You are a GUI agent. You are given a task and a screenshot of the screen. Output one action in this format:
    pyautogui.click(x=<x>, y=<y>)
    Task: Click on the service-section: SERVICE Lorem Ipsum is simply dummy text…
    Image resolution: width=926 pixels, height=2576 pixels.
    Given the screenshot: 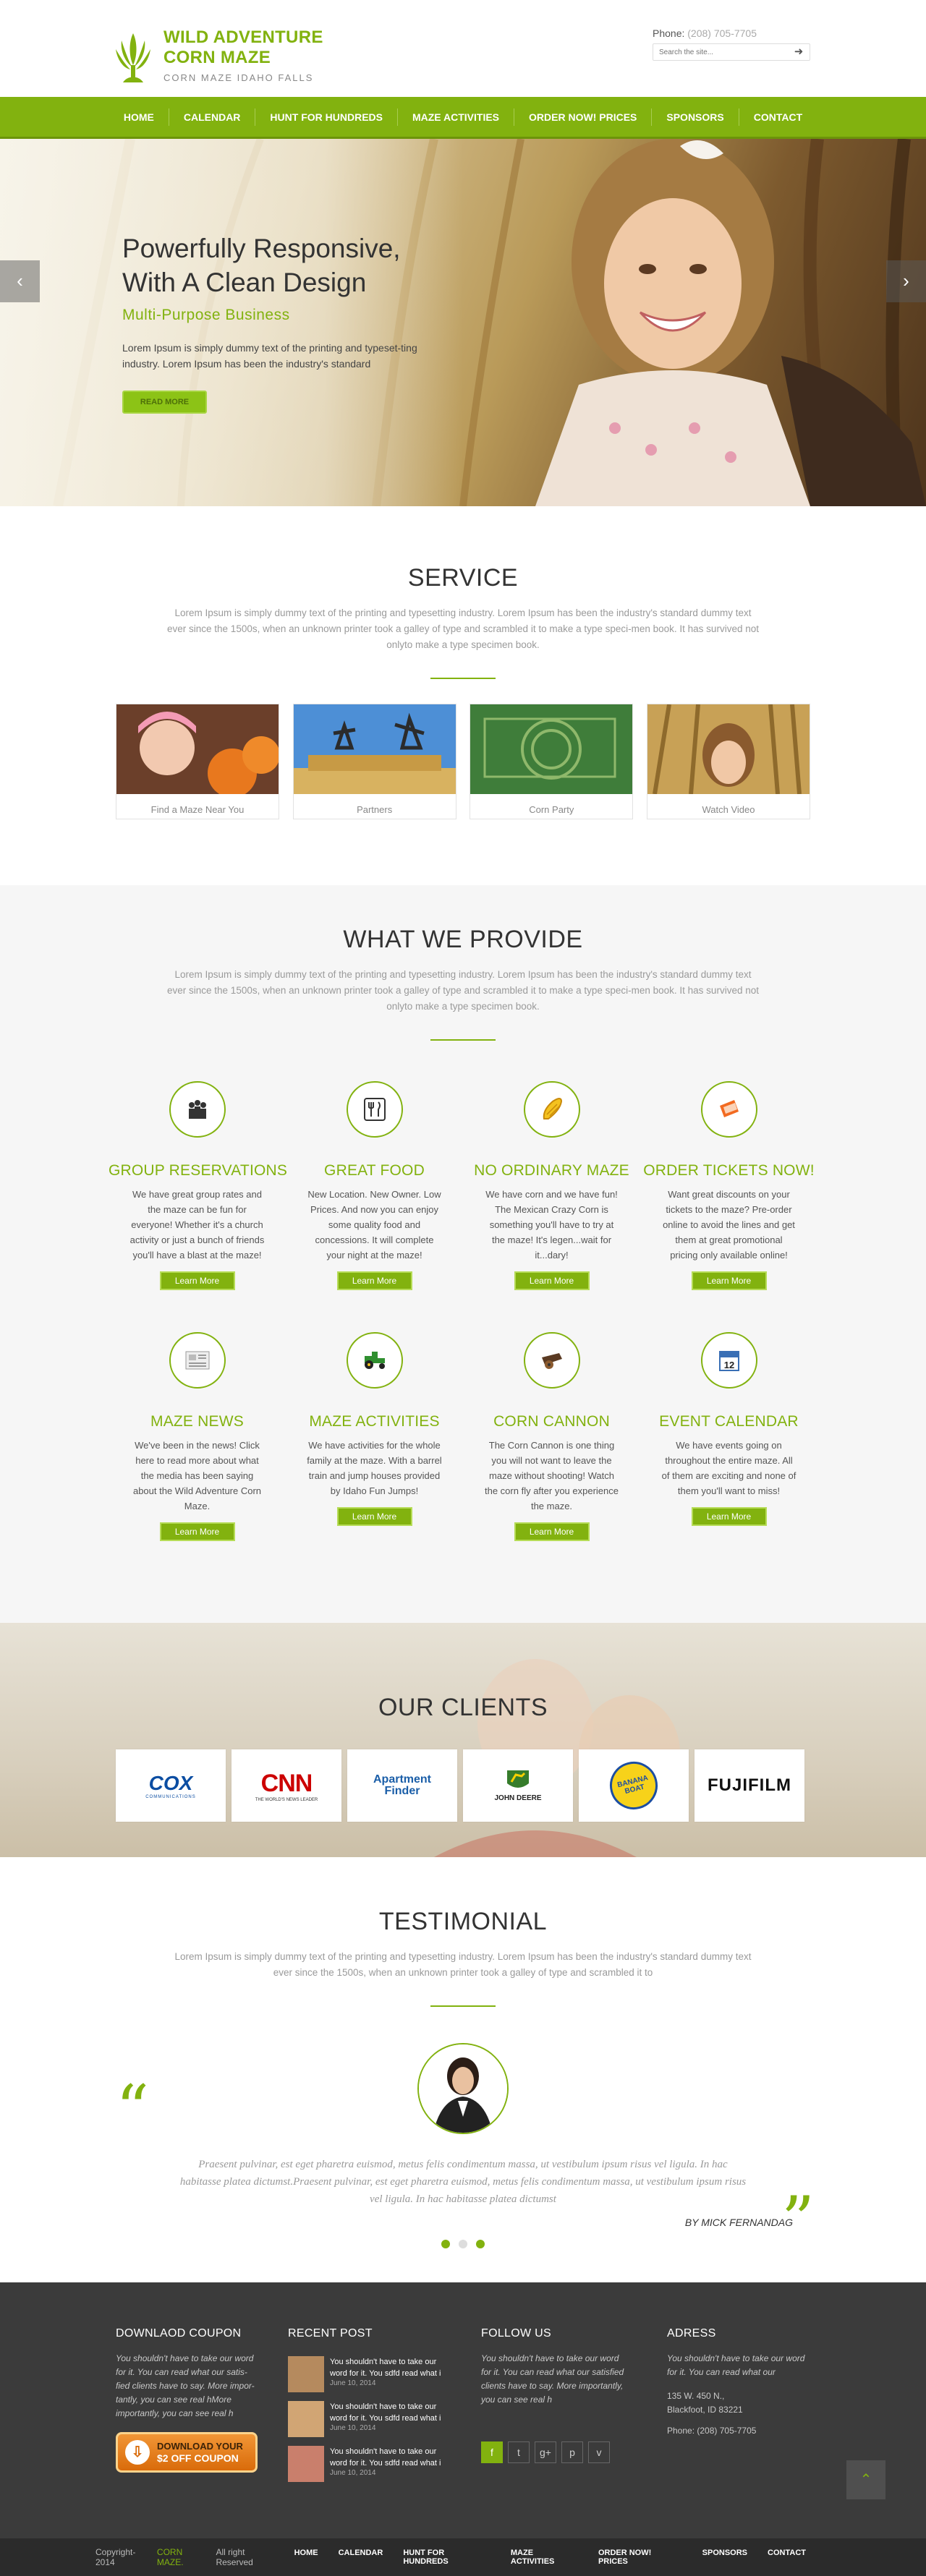 What is the action you would take?
    pyautogui.click(x=463, y=695)
    